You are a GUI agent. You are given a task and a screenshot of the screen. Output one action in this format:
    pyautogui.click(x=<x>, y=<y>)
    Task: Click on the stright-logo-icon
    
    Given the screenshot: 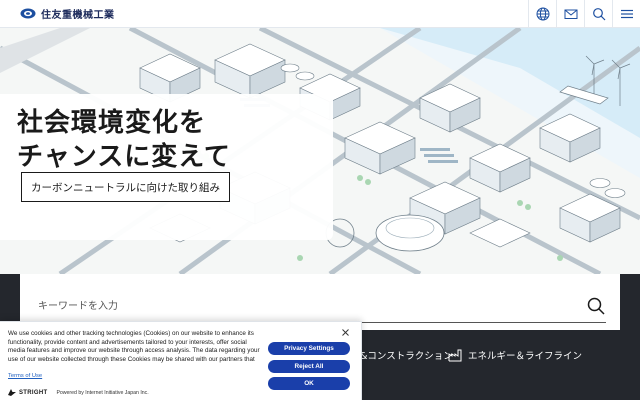 What is the action you would take?
    pyautogui.click(x=12, y=392)
    